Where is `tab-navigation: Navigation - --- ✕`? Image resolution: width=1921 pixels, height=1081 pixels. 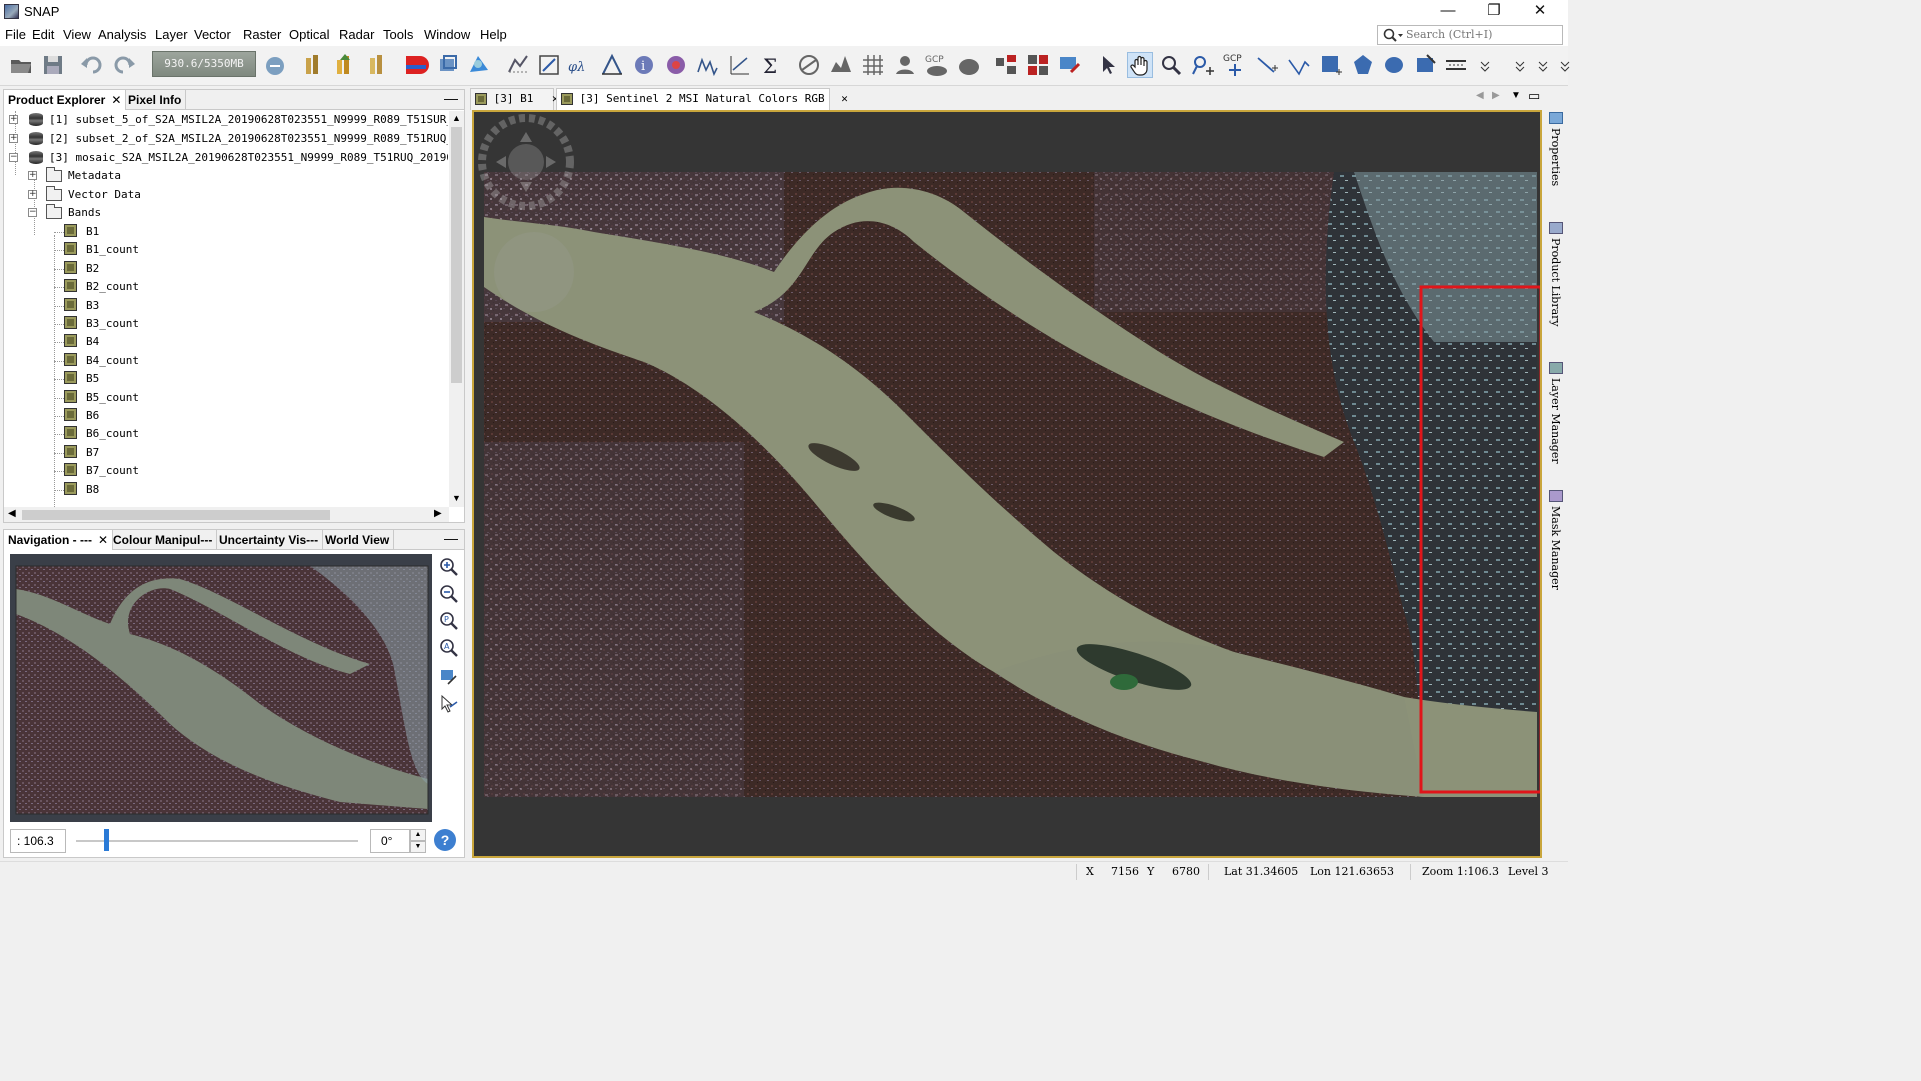 tab-navigation: Navigation - --- ✕ is located at coordinates (59, 540).